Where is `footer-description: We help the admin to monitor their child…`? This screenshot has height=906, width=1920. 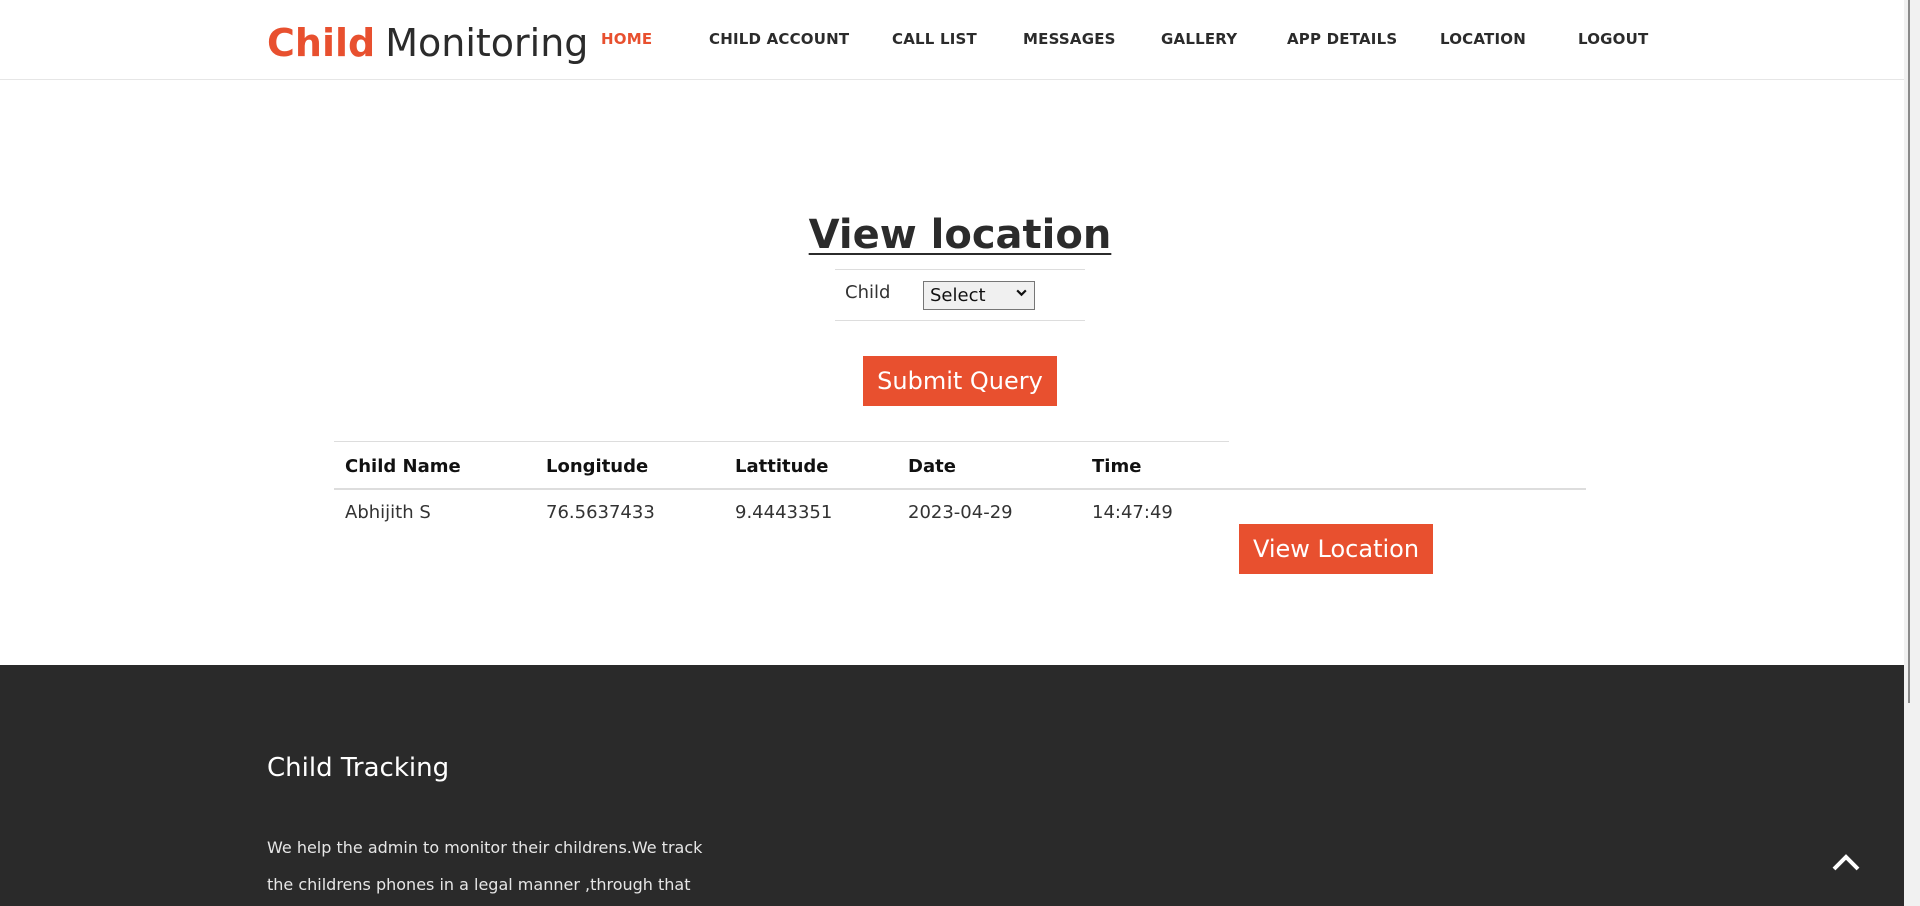 footer-description: We help the admin to monitor their child… is located at coordinates (485, 866).